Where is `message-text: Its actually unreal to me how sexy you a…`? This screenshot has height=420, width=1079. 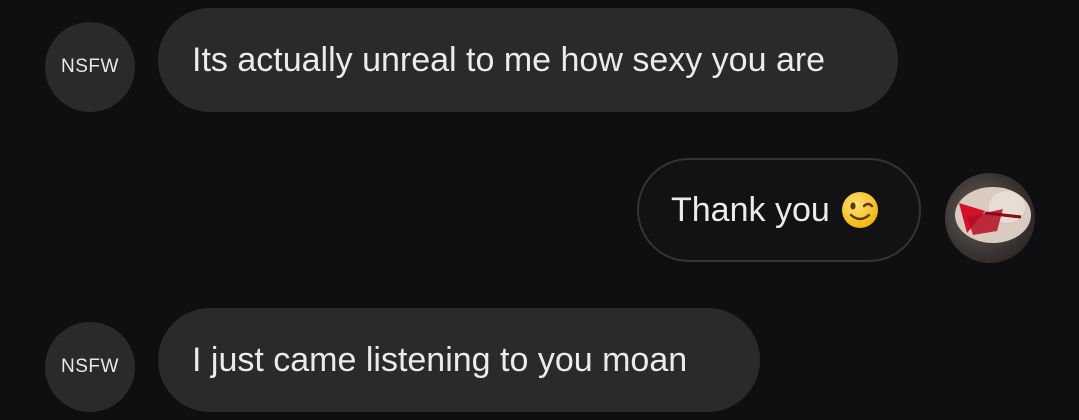
message-text: Its actually unreal to me how sexy you a… is located at coordinates (509, 59).